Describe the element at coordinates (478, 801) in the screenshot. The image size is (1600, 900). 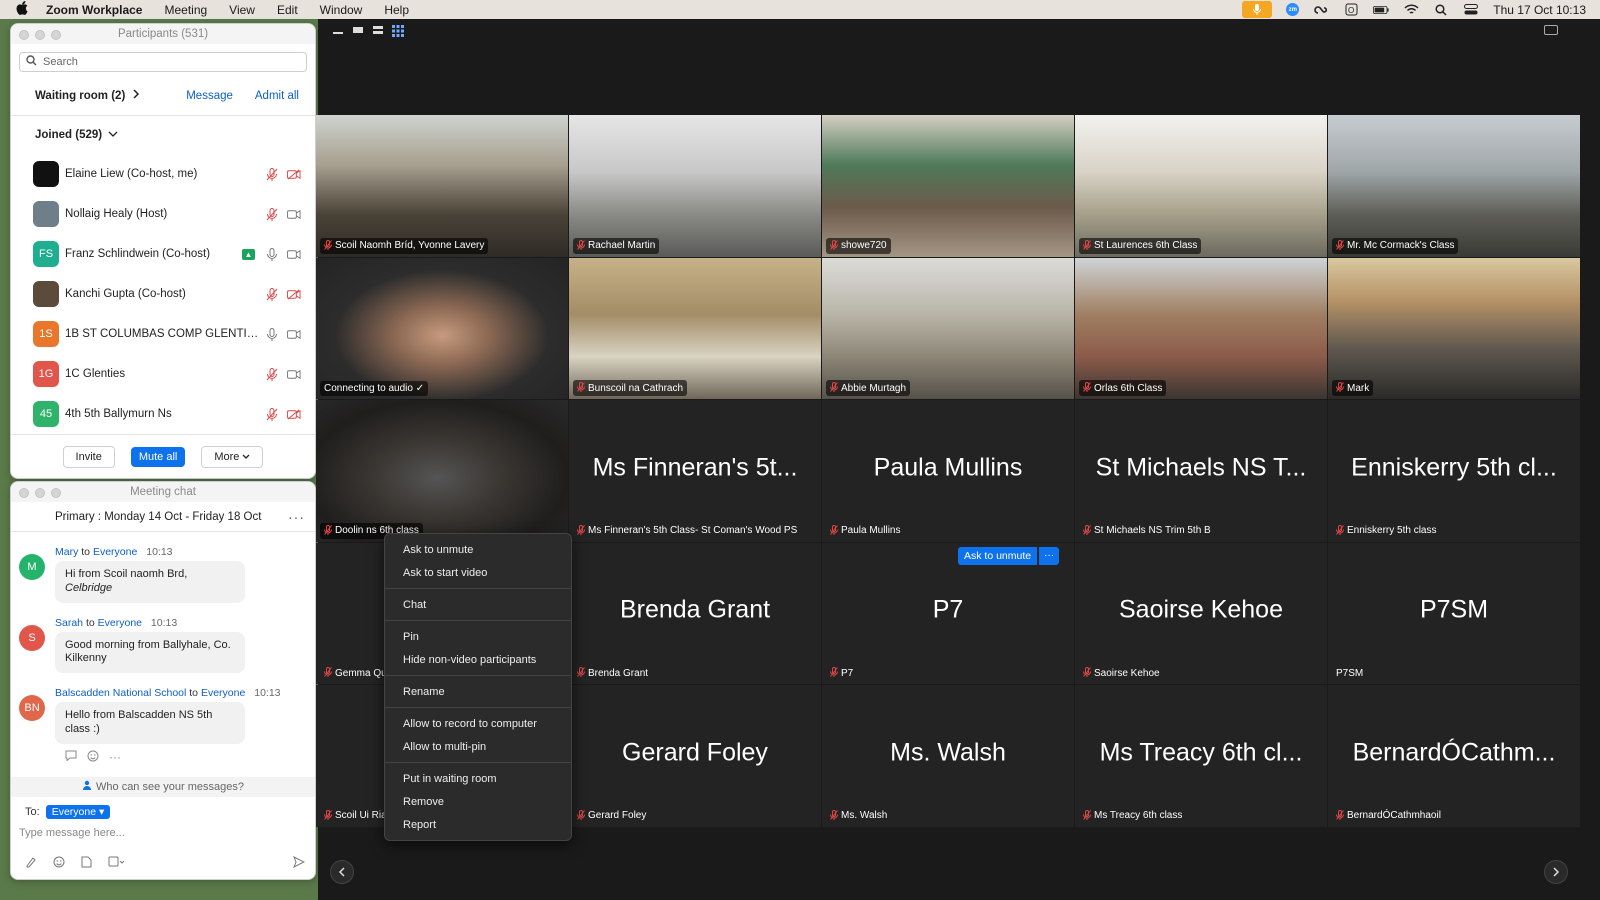
I see `context-menu-item-remove: Remove` at that location.